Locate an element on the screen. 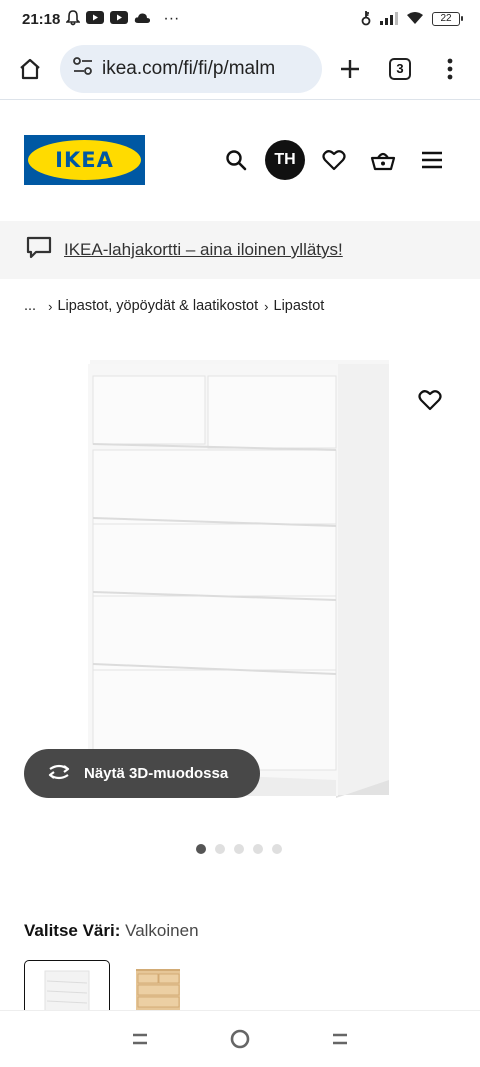  tab-count: 3 is located at coordinates (400, 68).